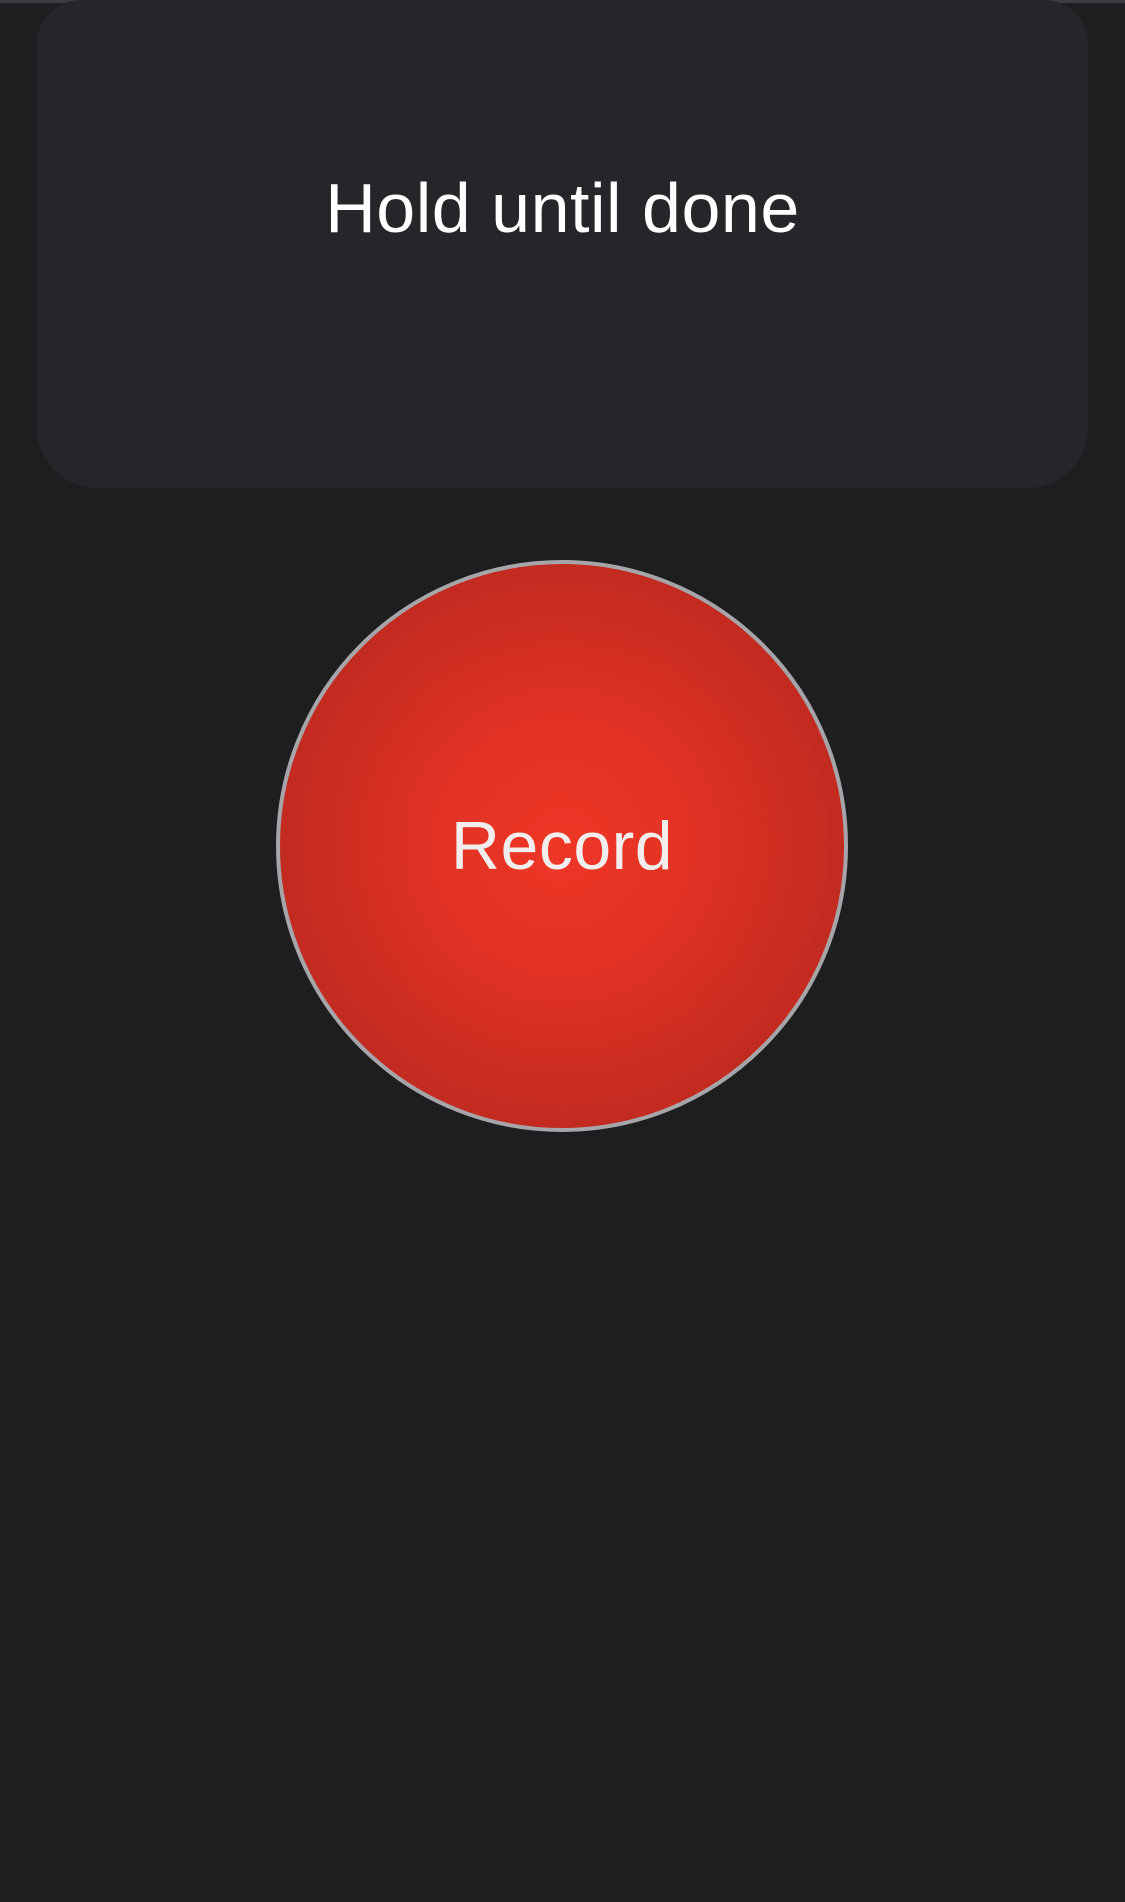 The image size is (1125, 1902). I want to click on record-button-label: Record, so click(562, 846).